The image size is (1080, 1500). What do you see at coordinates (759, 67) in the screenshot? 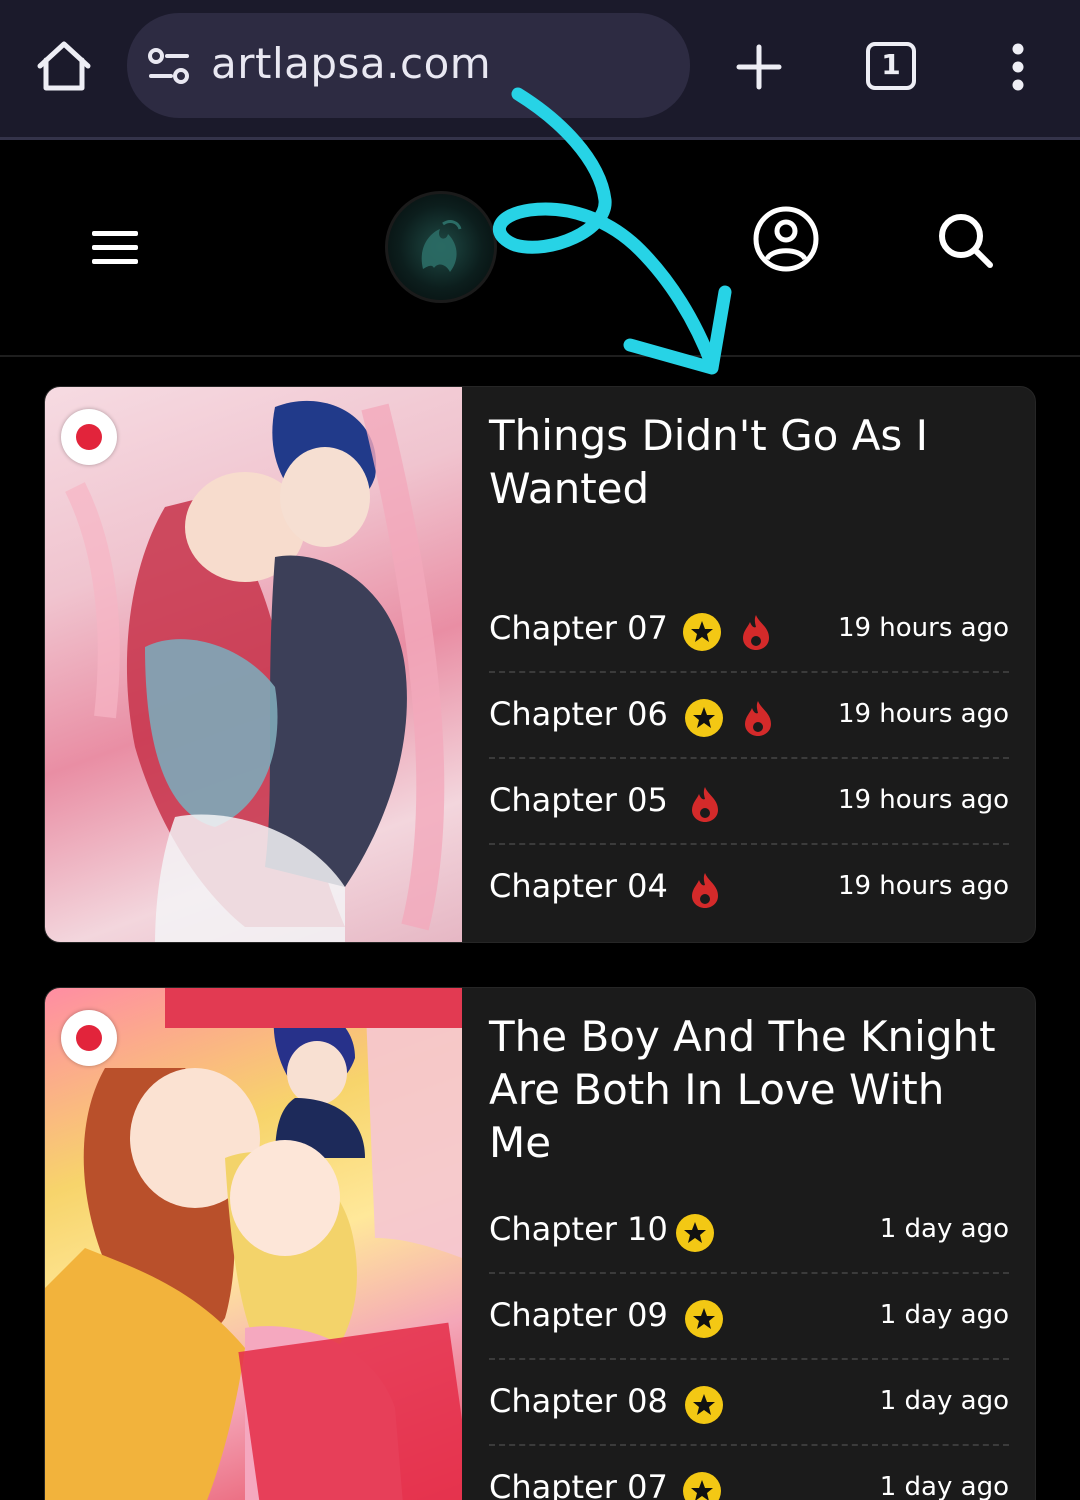
I see `new-tab-icon` at bounding box center [759, 67].